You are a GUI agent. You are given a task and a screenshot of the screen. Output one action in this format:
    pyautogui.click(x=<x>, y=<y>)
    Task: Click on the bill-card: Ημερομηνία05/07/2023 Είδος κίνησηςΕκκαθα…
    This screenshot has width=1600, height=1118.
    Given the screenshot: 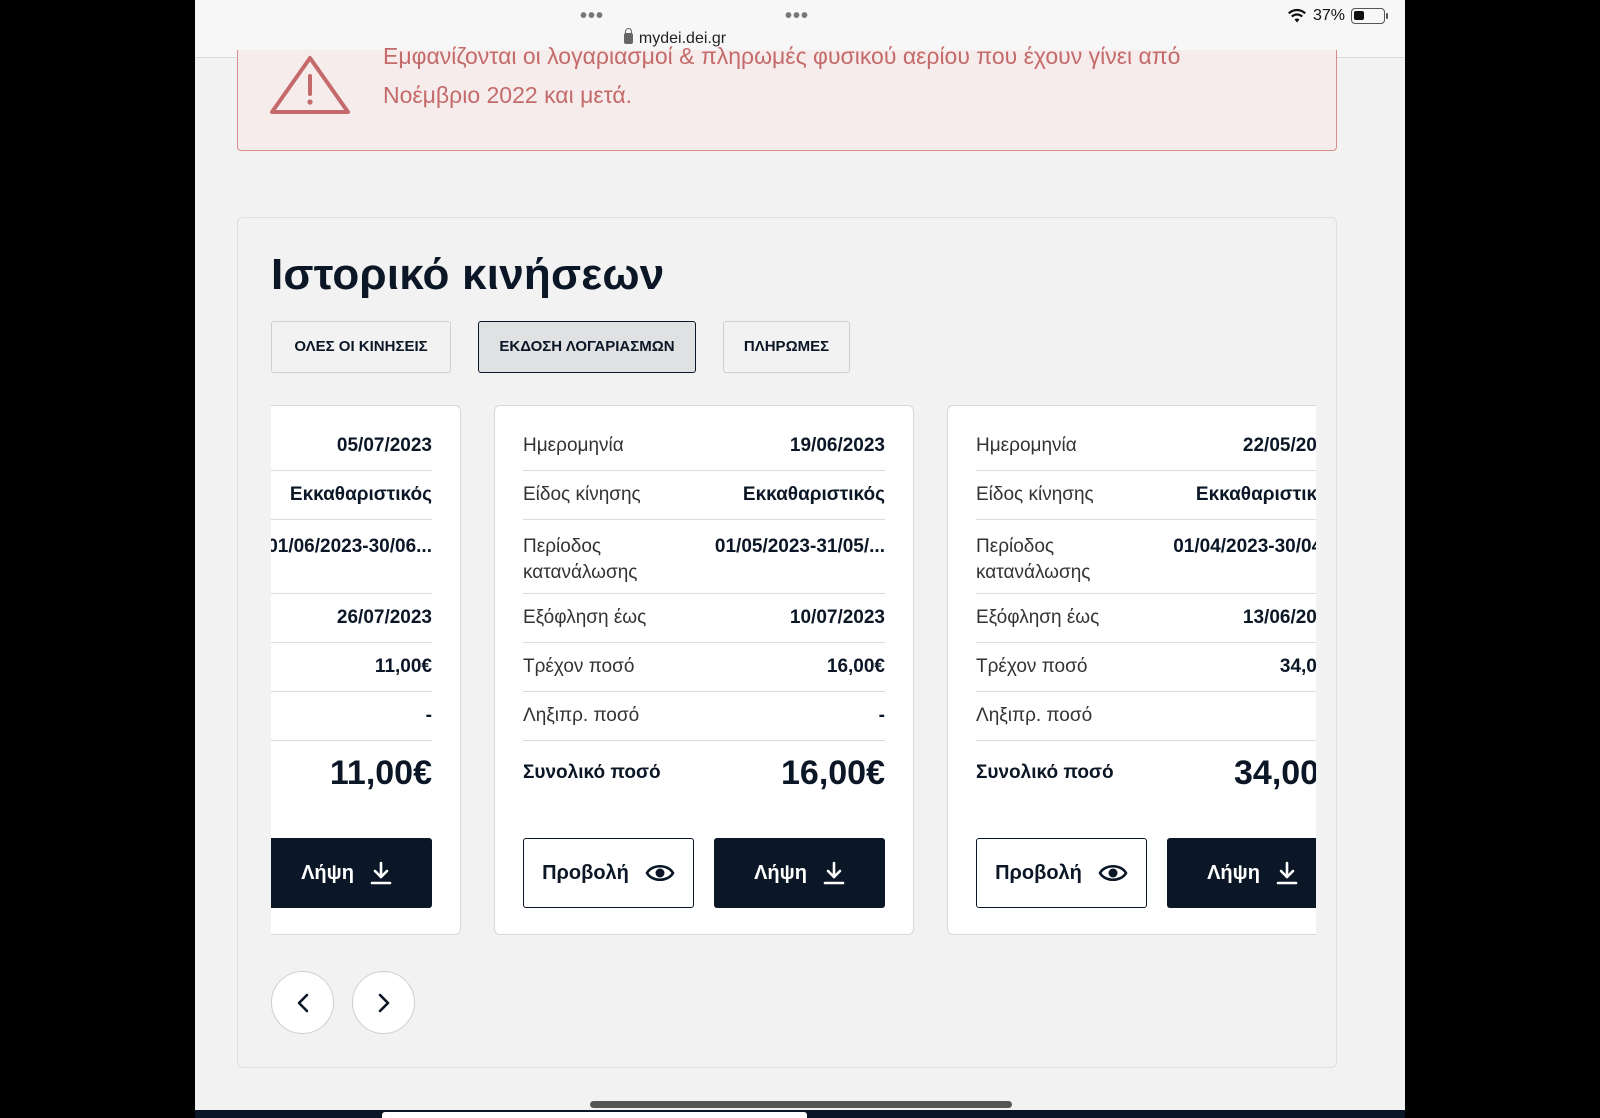 What is the action you would take?
    pyautogui.click(x=366, y=670)
    